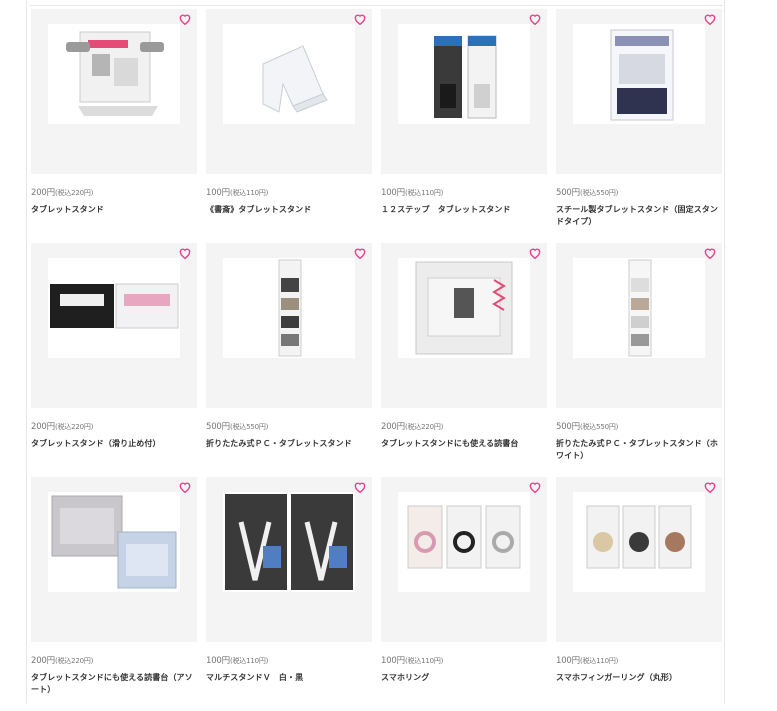  I want to click on product-name: スチール製タブレットスタンド（固定スタンドタイプ）, so click(639, 216).